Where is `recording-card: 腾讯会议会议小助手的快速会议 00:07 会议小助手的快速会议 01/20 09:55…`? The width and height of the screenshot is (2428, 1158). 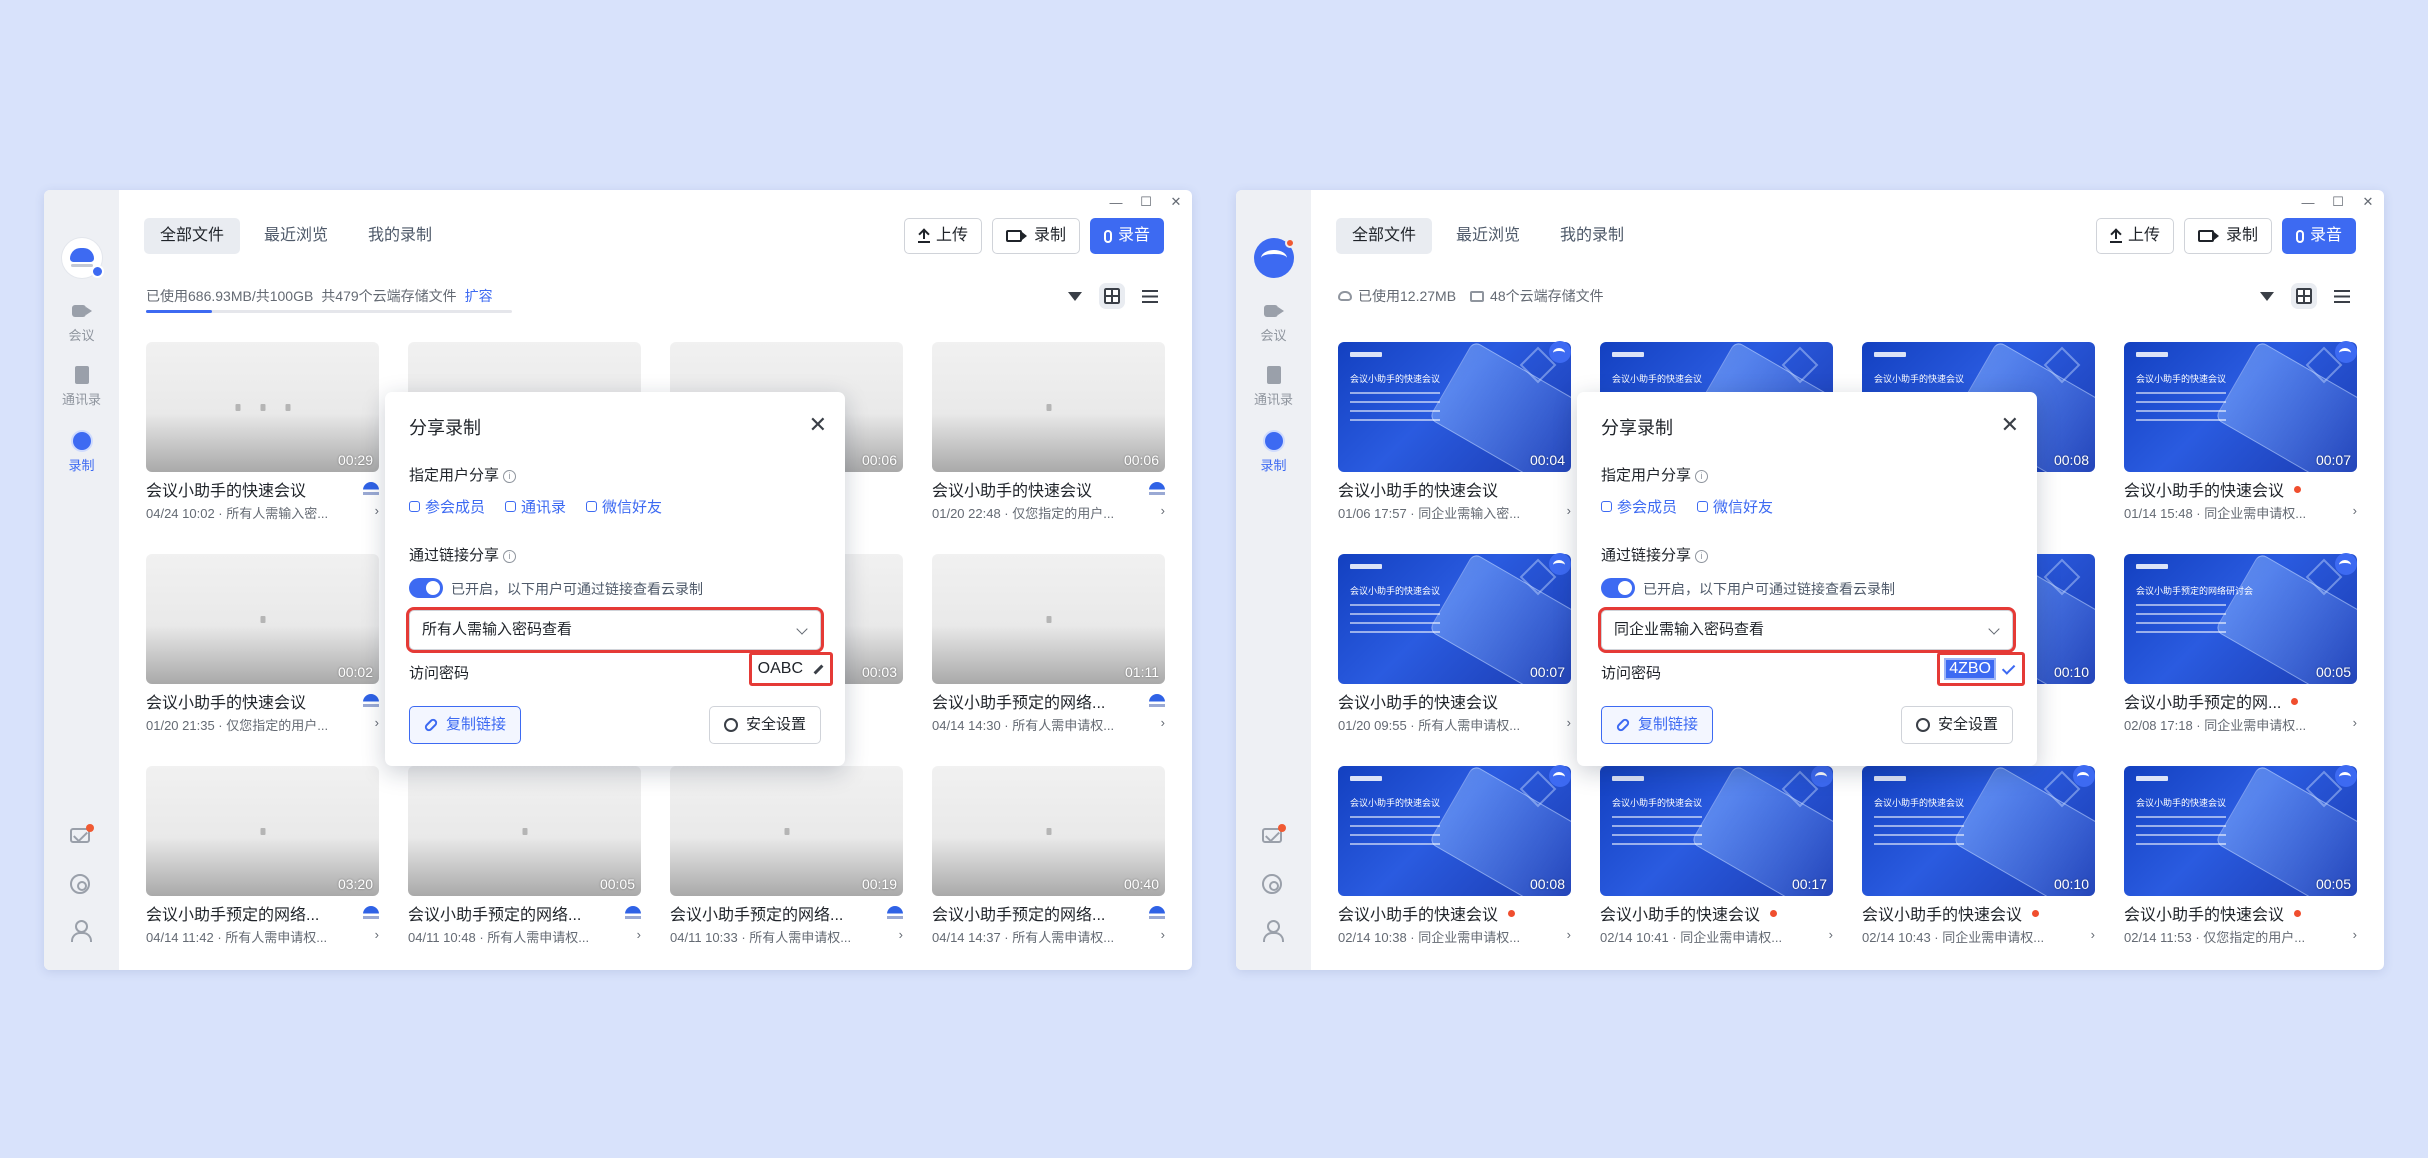
recording-card: 腾讯会议会议小助手的快速会议 00:07 会议小助手的快速会议 01/20 09:55… is located at coordinates (1454, 643).